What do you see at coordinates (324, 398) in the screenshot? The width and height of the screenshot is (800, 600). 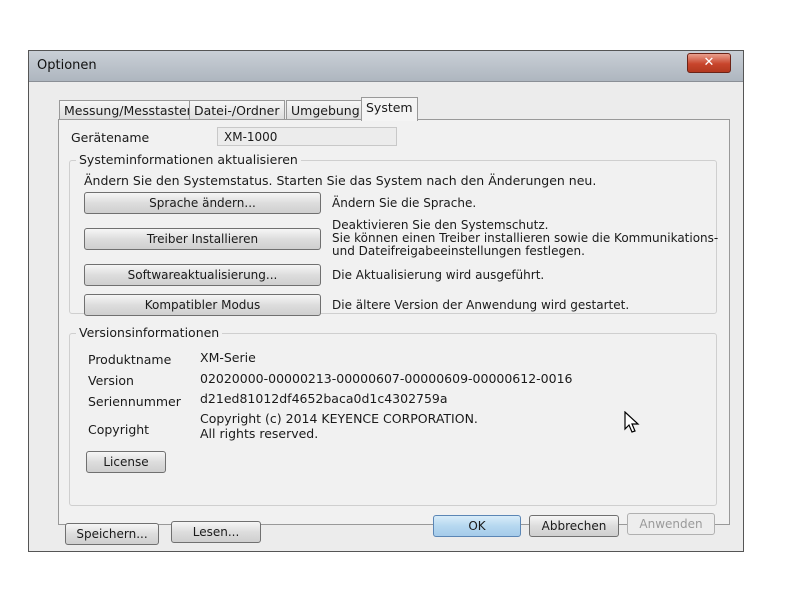 I see `serial-number-value: d21ed81012df4652baca0d1c4302759a` at bounding box center [324, 398].